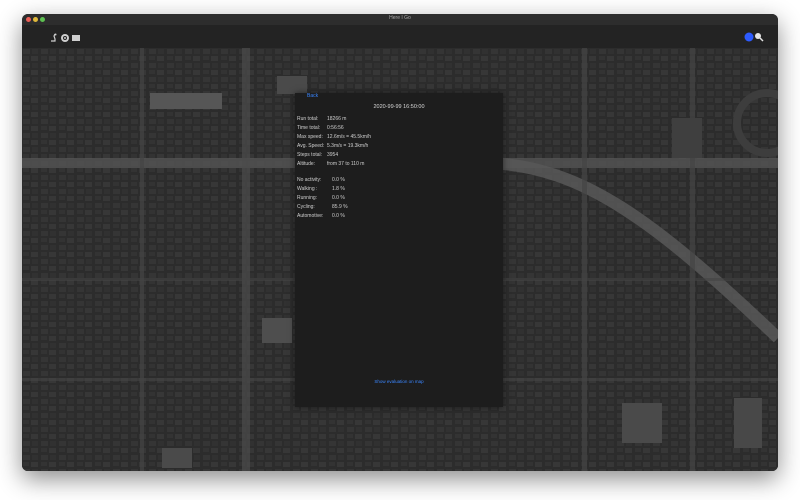 Image resolution: width=800 pixels, height=500 pixels. What do you see at coordinates (333, 155) in the screenshot?
I see `stat-value: 3954` at bounding box center [333, 155].